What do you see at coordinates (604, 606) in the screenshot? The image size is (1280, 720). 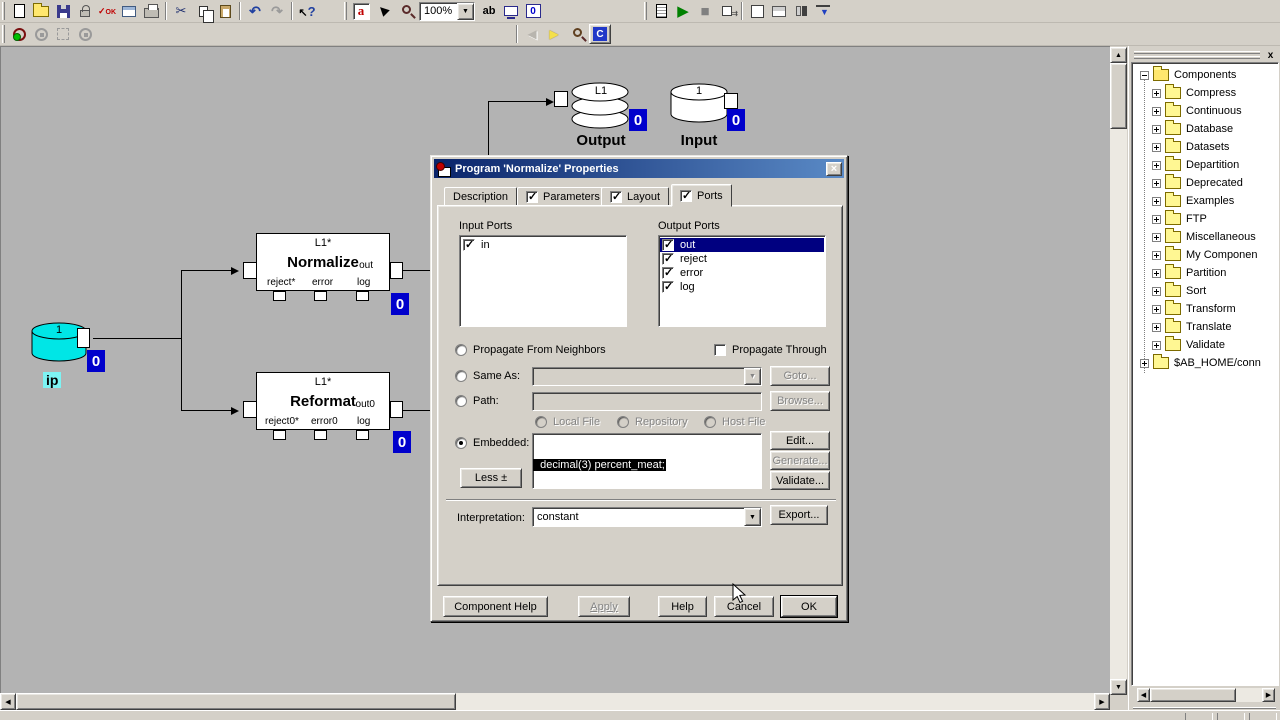 I see `apply-button: Apply` at bounding box center [604, 606].